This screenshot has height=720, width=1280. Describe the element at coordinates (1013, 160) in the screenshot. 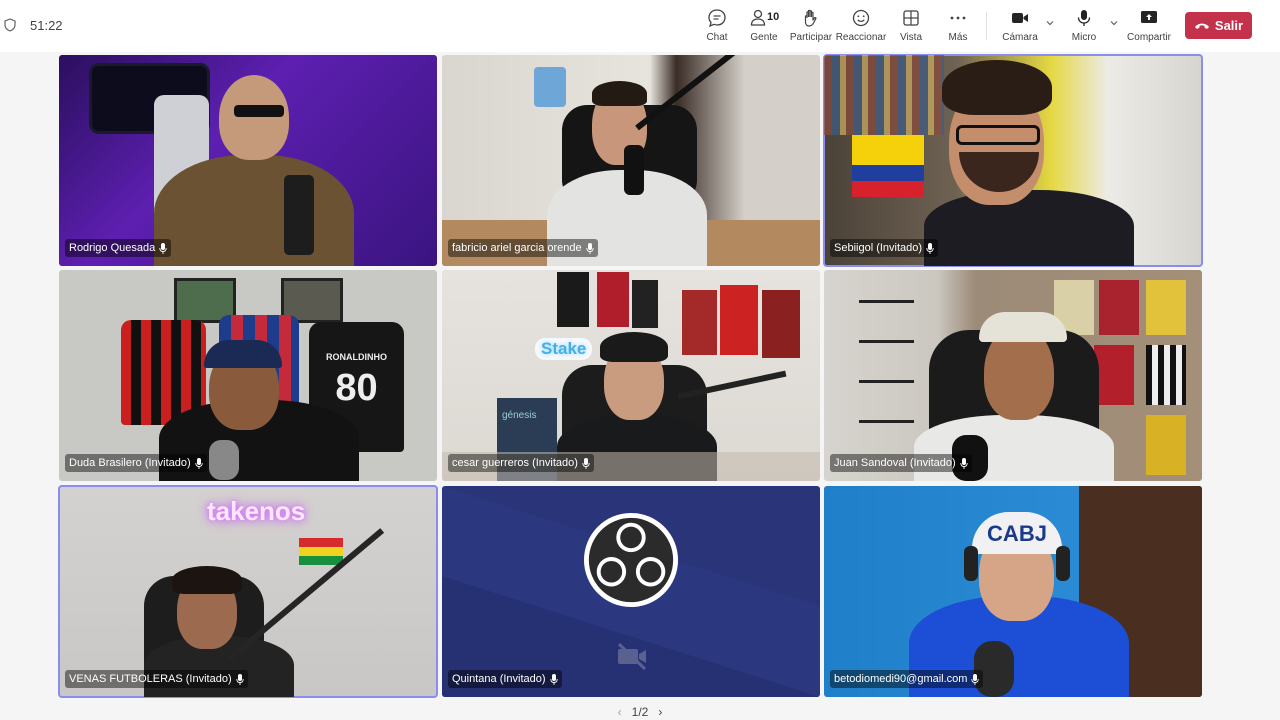

I see `video-tile: Sebiigol (Invitado)` at that location.